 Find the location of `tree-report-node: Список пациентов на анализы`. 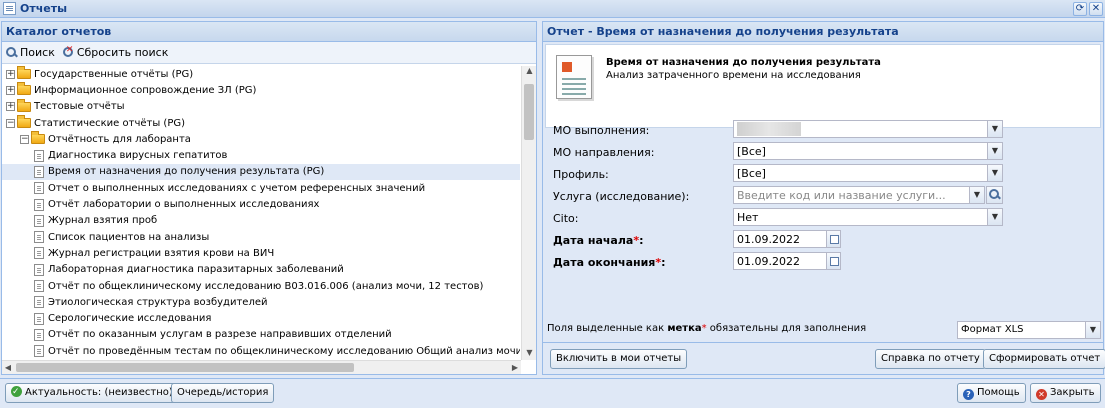

tree-report-node: Список пациентов на анализы is located at coordinates (261, 237).